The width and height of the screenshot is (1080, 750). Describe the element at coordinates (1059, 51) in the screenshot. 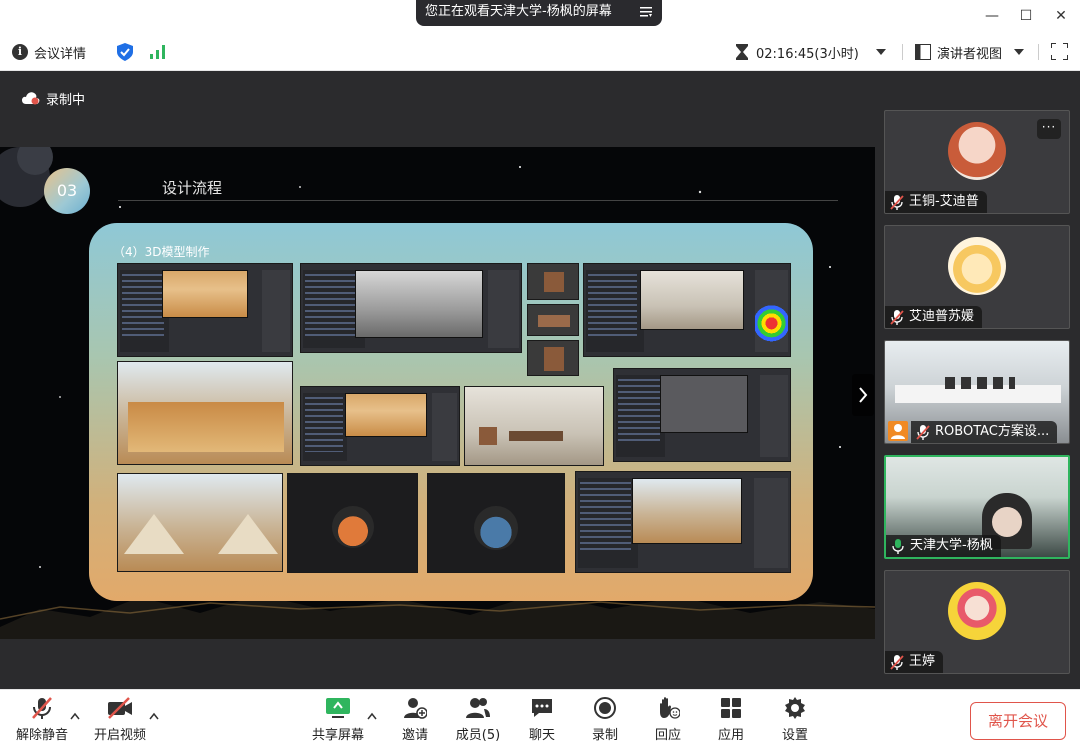

I see `fullscreen-icon` at that location.